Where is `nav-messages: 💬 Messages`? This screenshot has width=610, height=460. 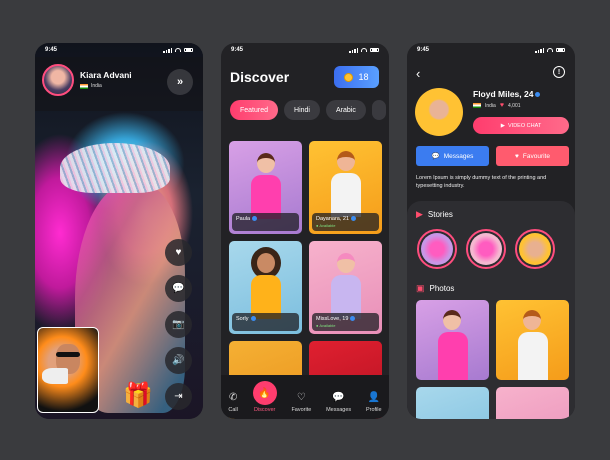 nav-messages: 💬 Messages is located at coordinates (338, 402).